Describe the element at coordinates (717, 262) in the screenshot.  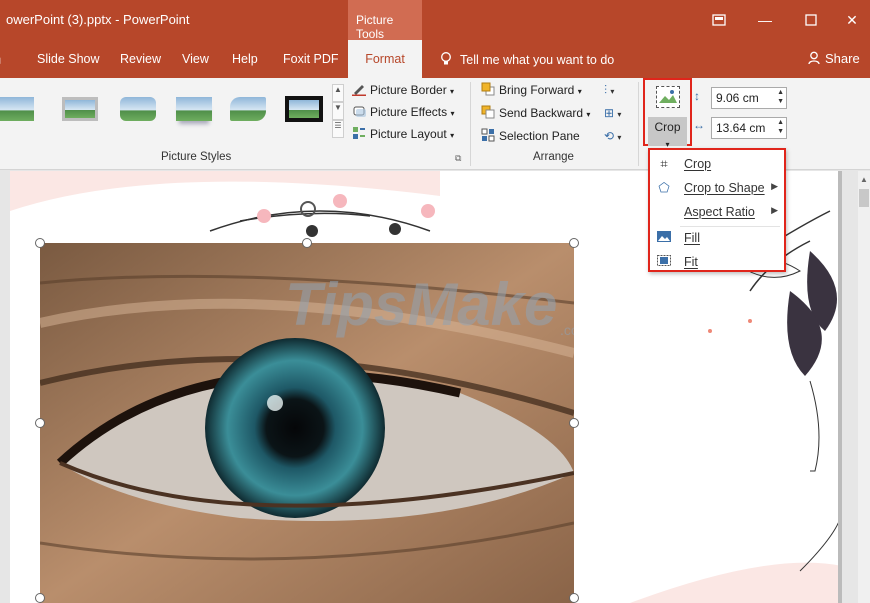
I see `menu-item-fit: Fit` at that location.